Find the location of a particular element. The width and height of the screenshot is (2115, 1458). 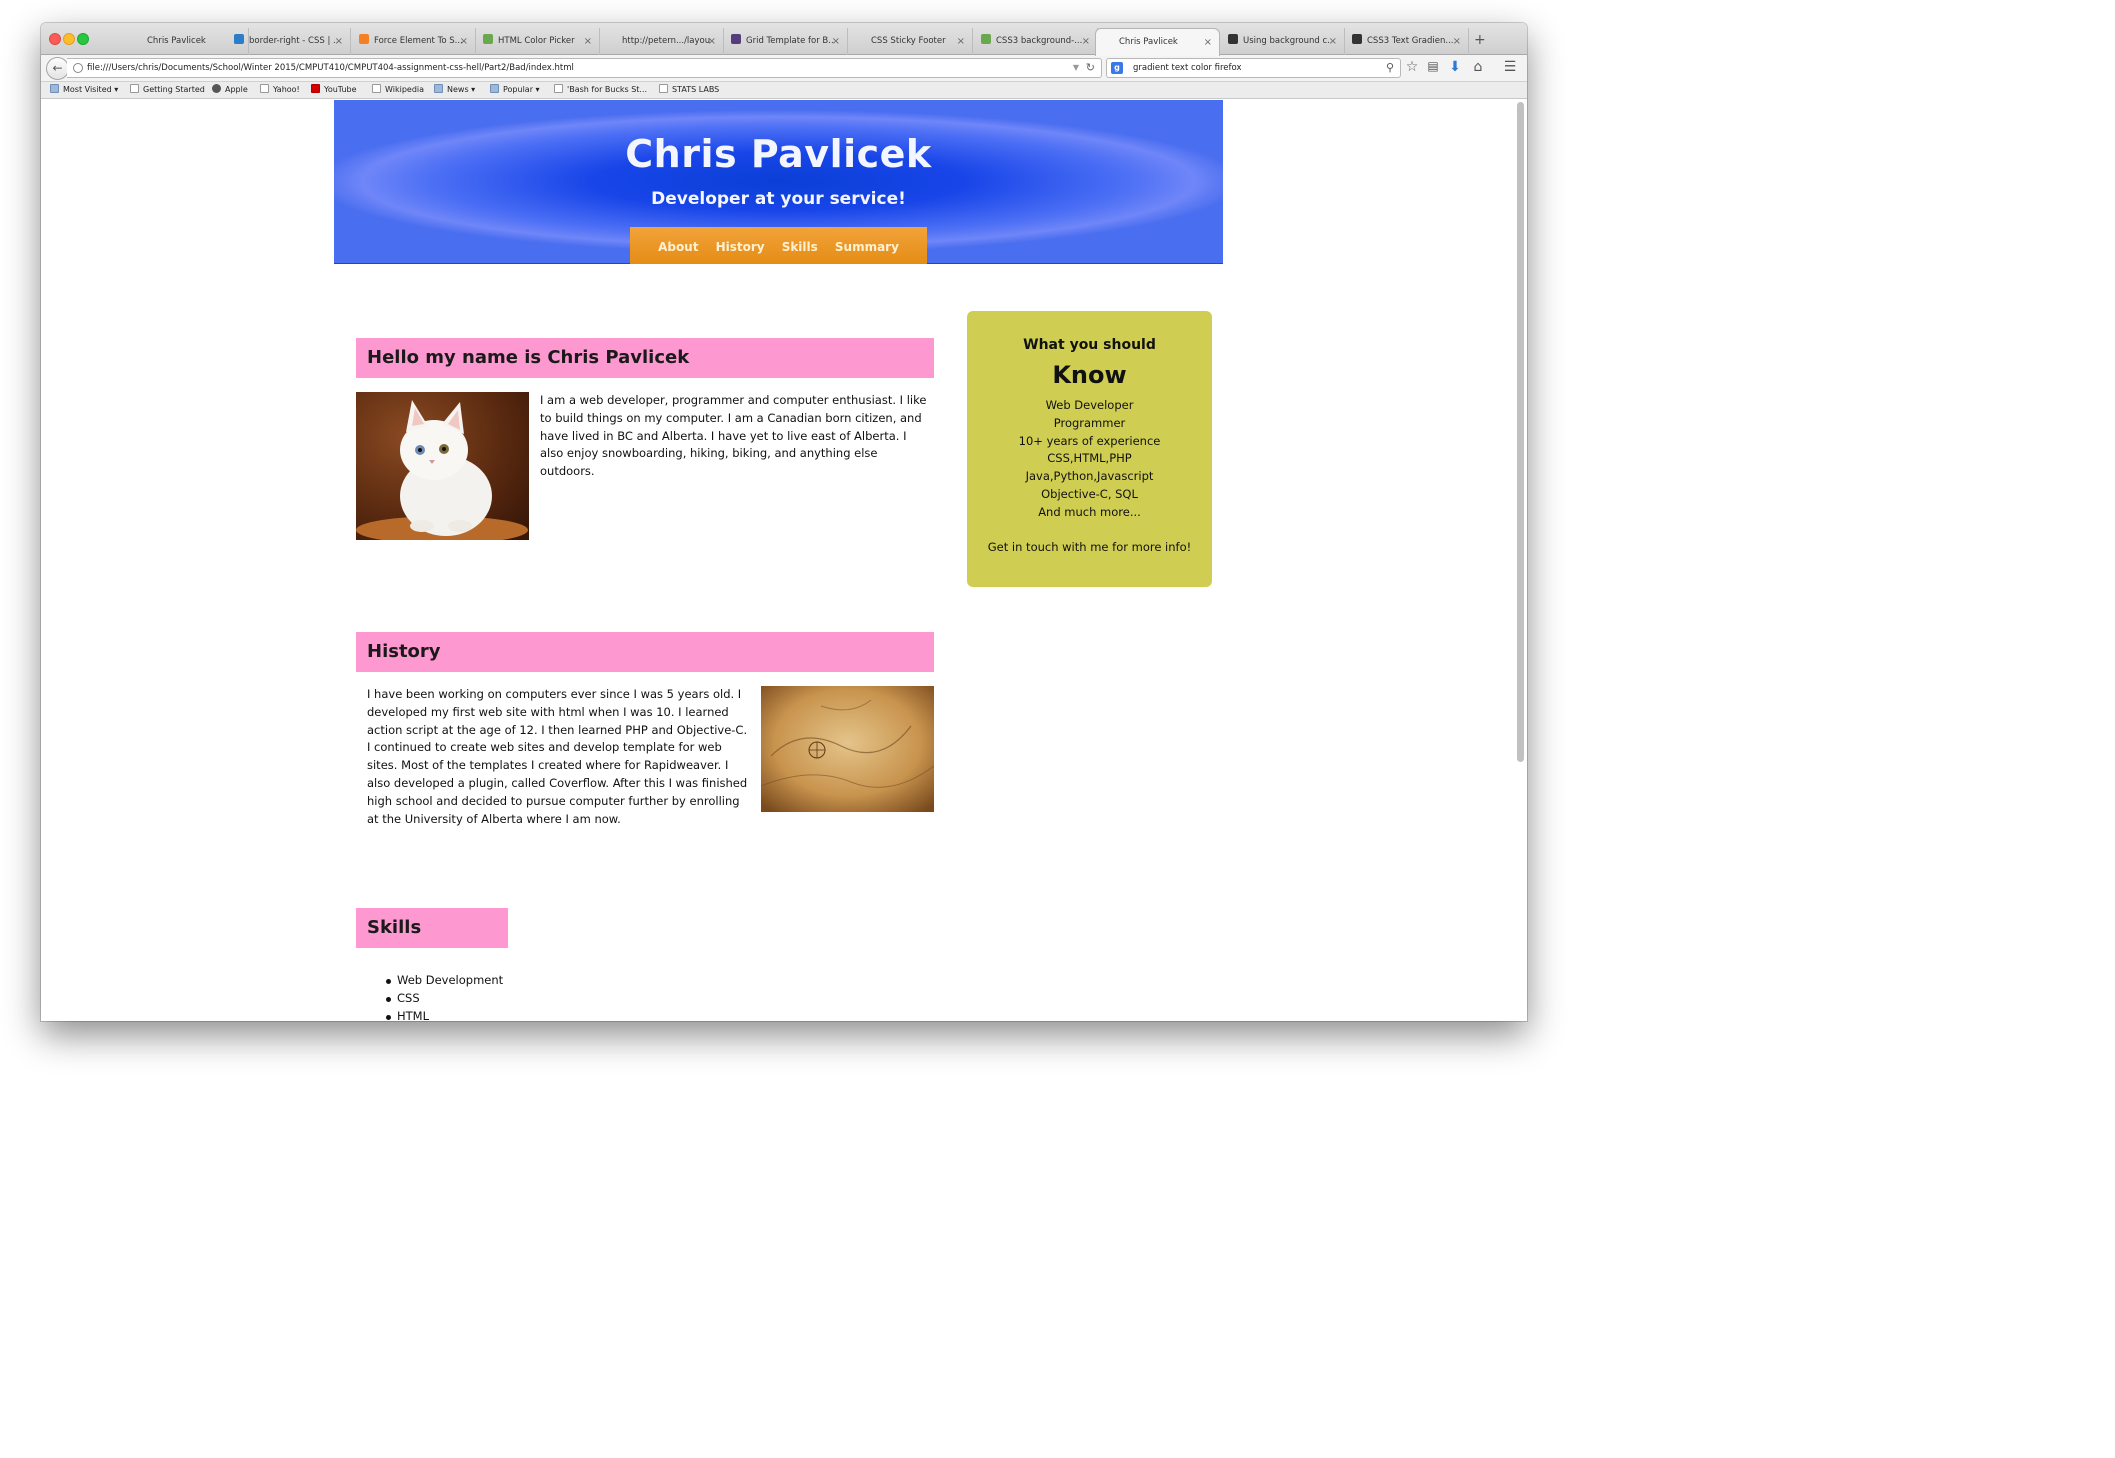

bookmark-label: Most Visited ▾ is located at coordinates (91, 89).